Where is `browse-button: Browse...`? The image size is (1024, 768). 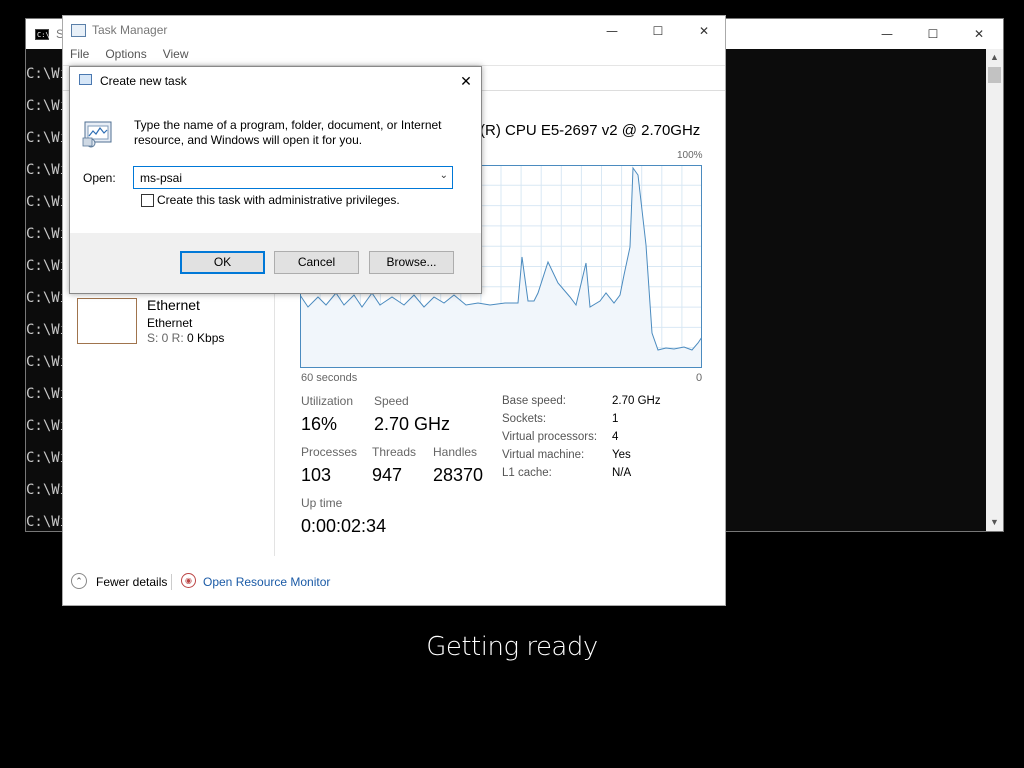 browse-button: Browse... is located at coordinates (411, 262).